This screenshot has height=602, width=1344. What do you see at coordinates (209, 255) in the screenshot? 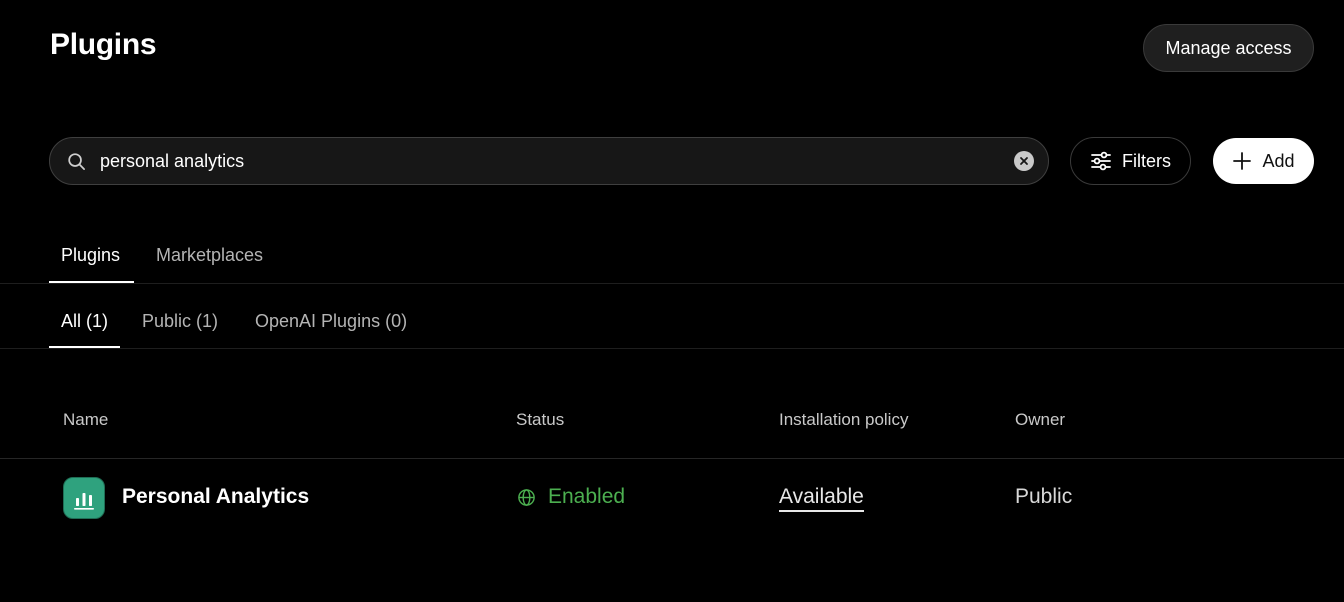
I see `tab-marketplaces: Marketplaces` at bounding box center [209, 255].